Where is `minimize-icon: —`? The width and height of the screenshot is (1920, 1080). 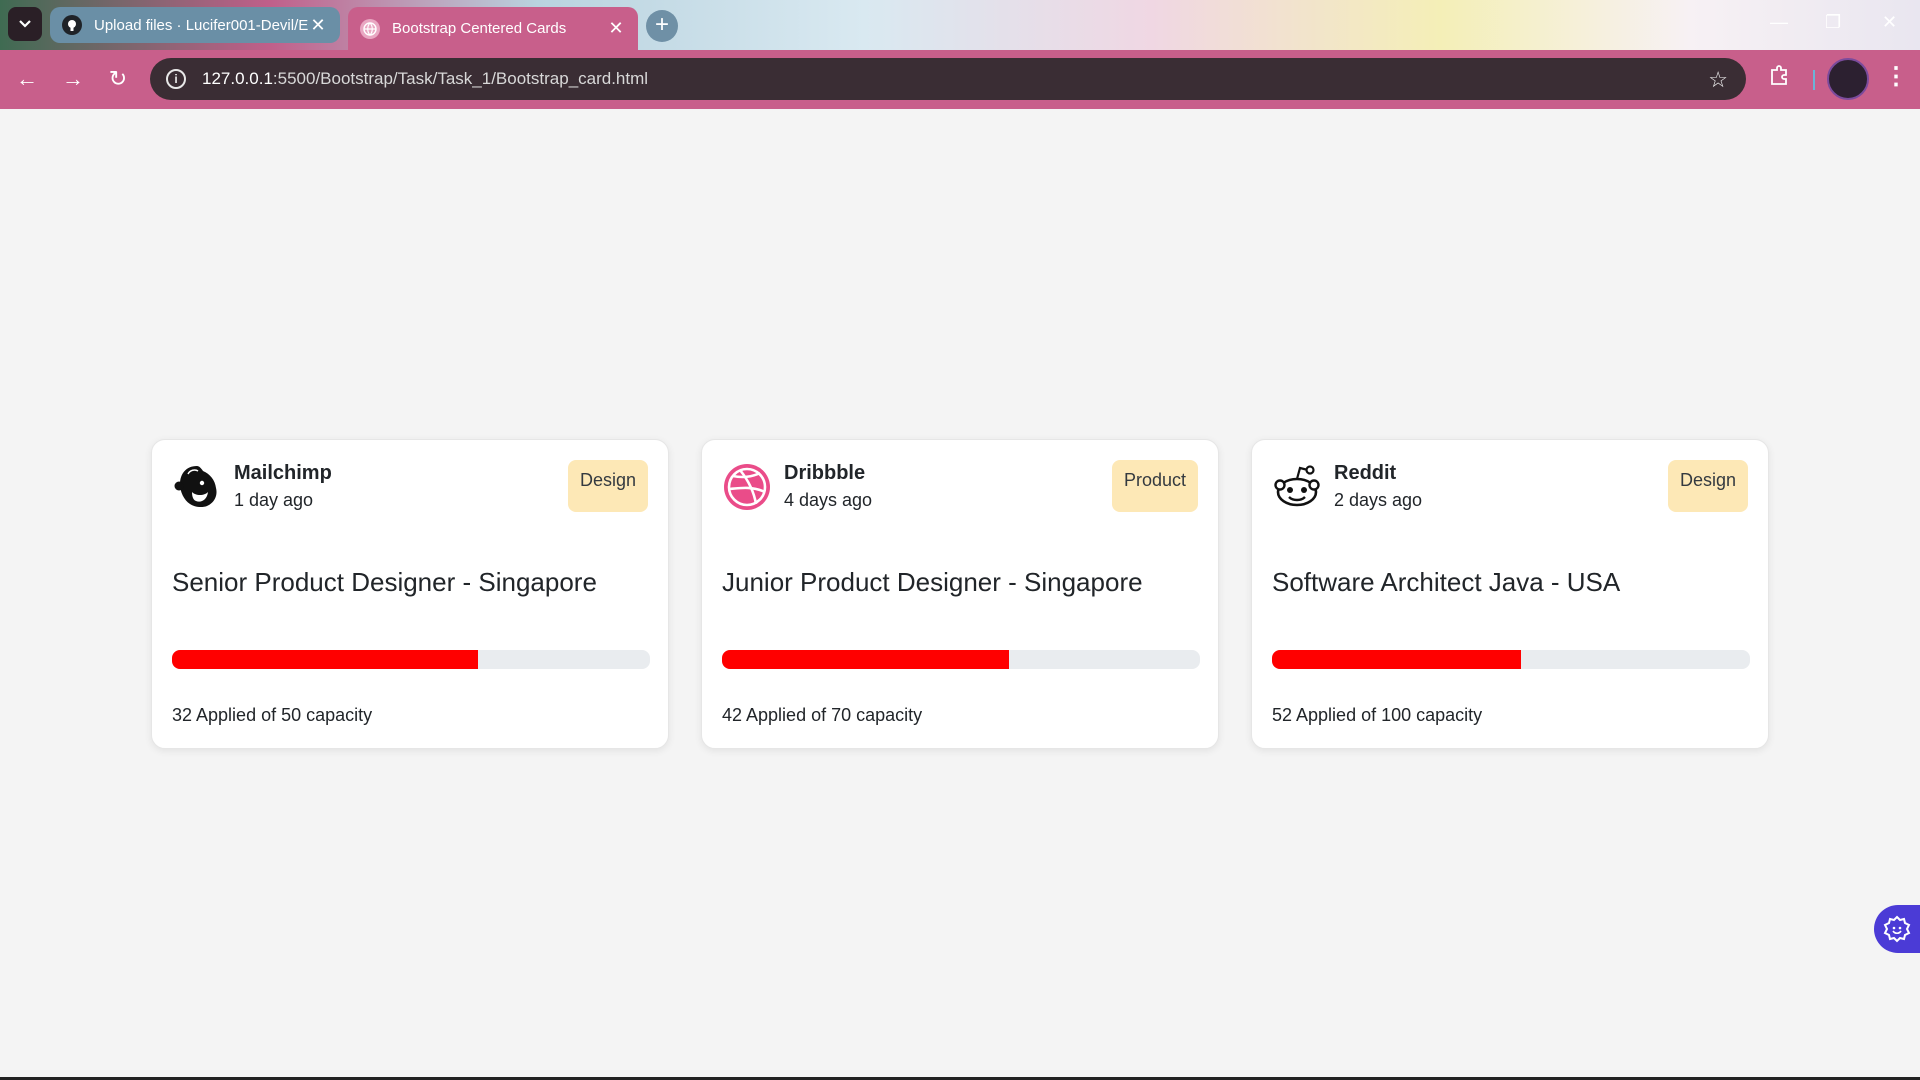 minimize-icon: — is located at coordinates (1779, 22).